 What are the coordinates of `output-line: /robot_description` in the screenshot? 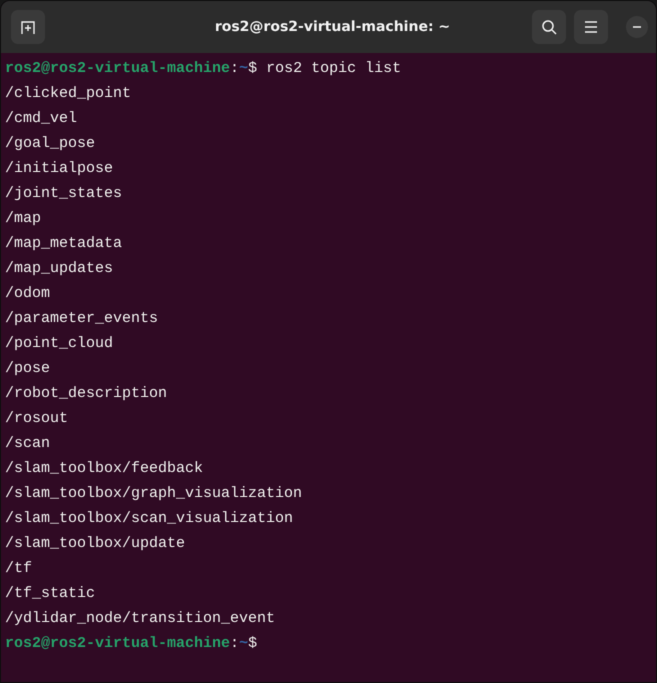 It's located at (86, 394).